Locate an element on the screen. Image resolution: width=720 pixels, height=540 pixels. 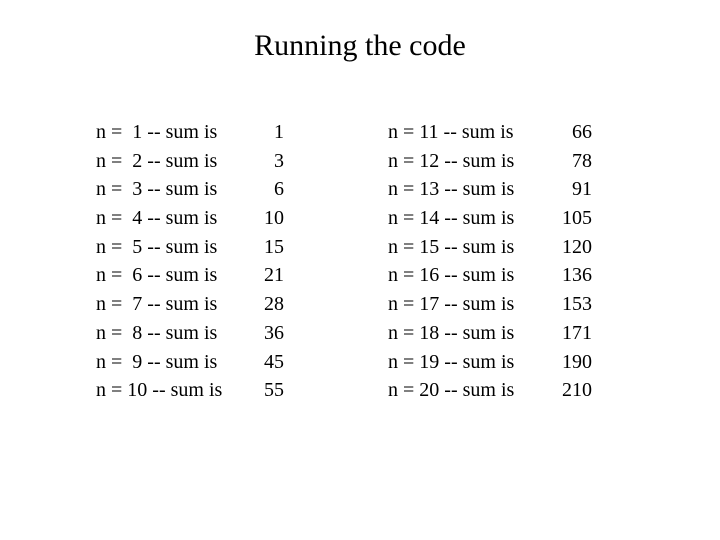
sum-value: 45 is located at coordinates (274, 361).